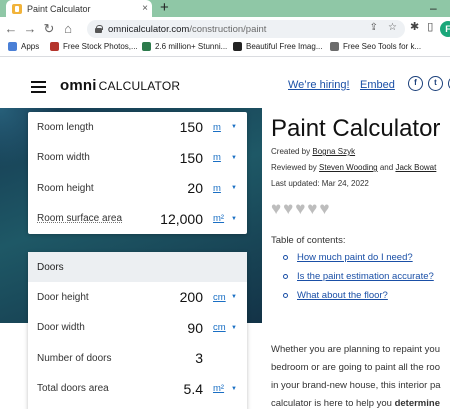  I want to click on bookmark-apps: Apps, so click(23, 46).